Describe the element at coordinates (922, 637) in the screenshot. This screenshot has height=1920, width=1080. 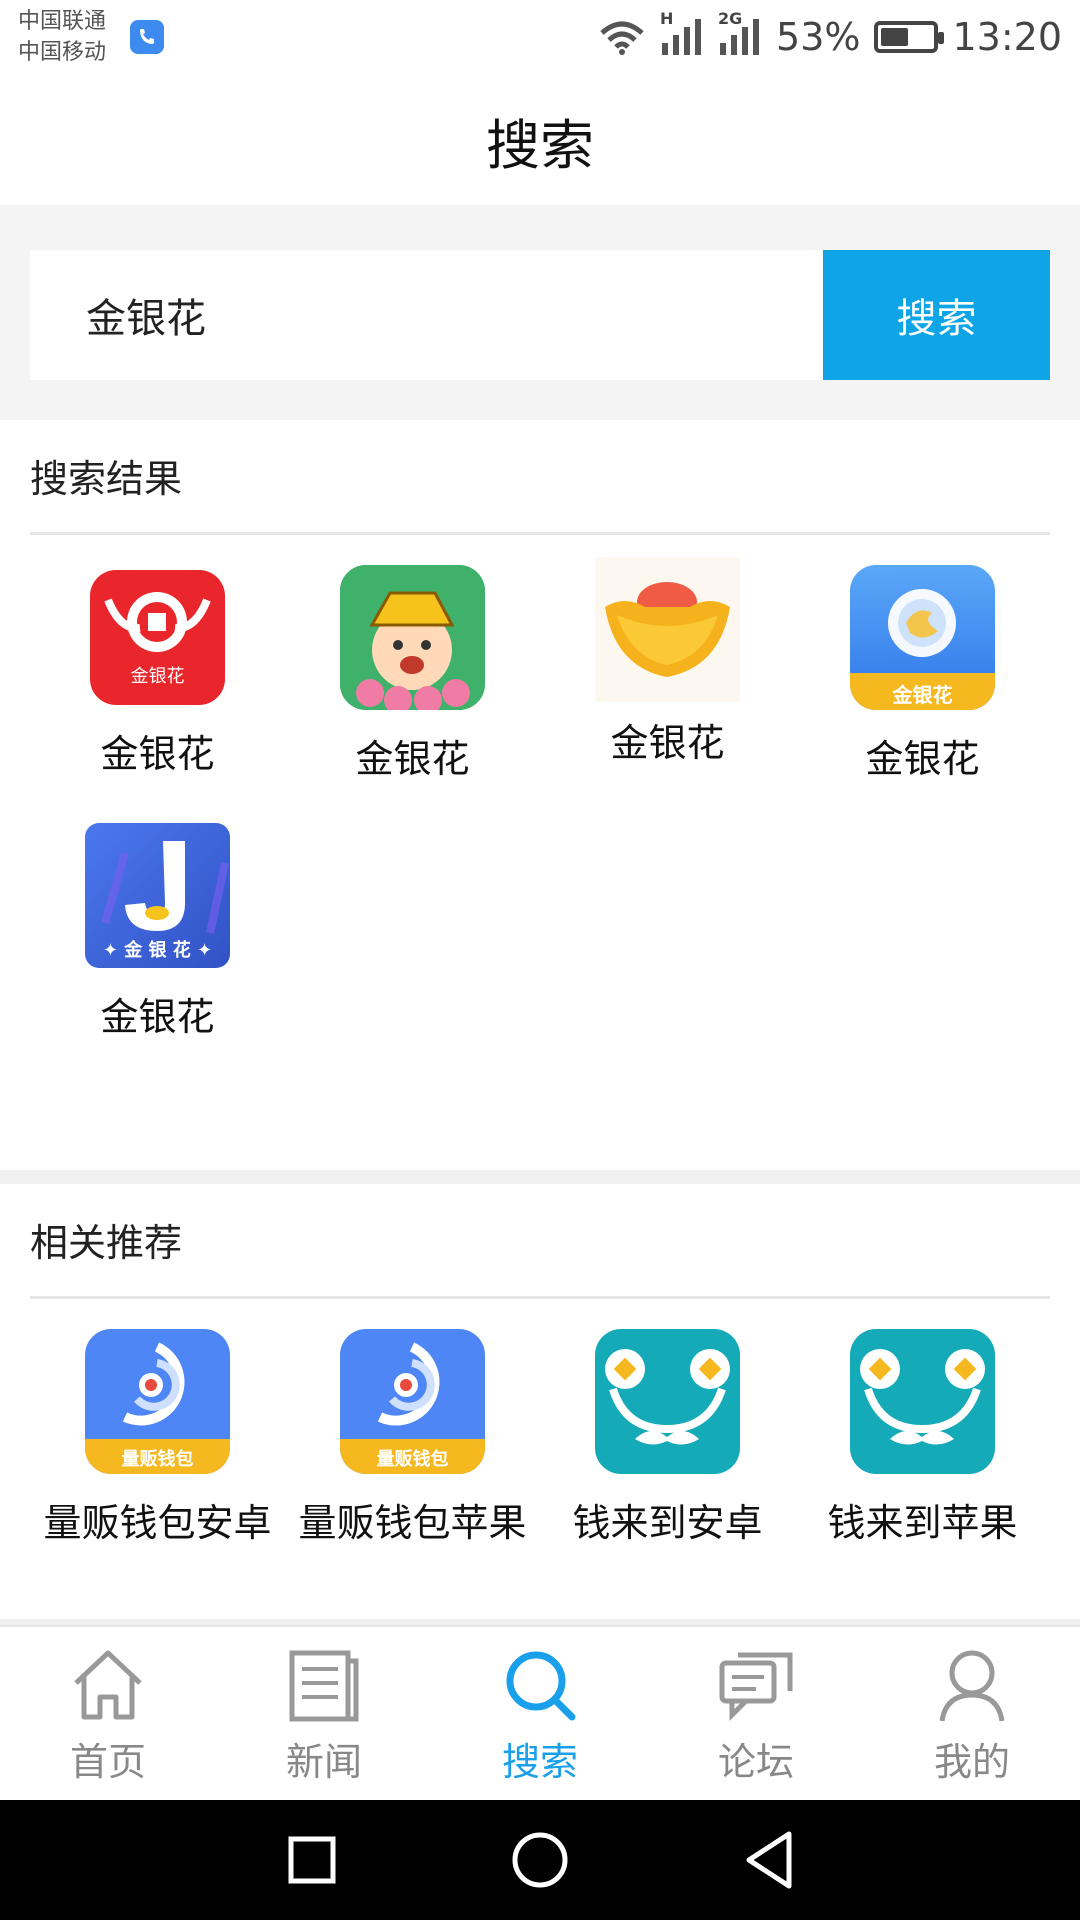
I see `jinyinhua-blue-coin-icon: 金银花` at that location.